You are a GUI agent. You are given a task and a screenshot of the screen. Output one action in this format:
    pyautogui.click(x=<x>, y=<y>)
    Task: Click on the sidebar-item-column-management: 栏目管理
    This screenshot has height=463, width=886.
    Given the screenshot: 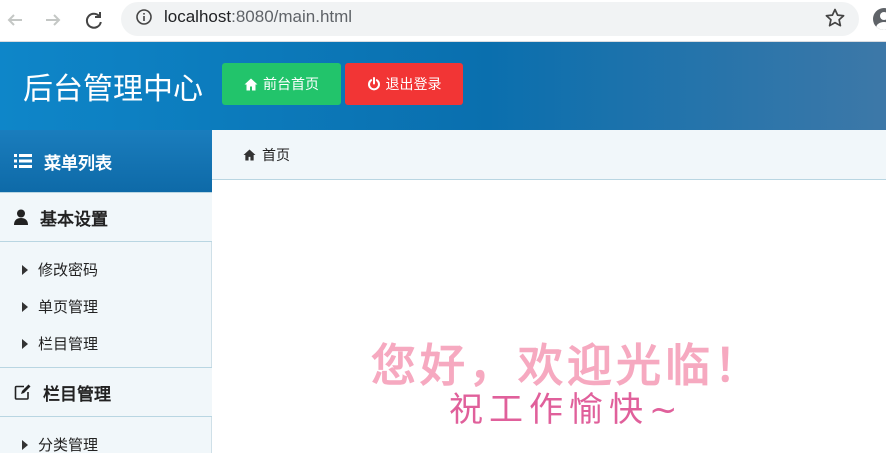 What is the action you would take?
    pyautogui.click(x=105, y=343)
    